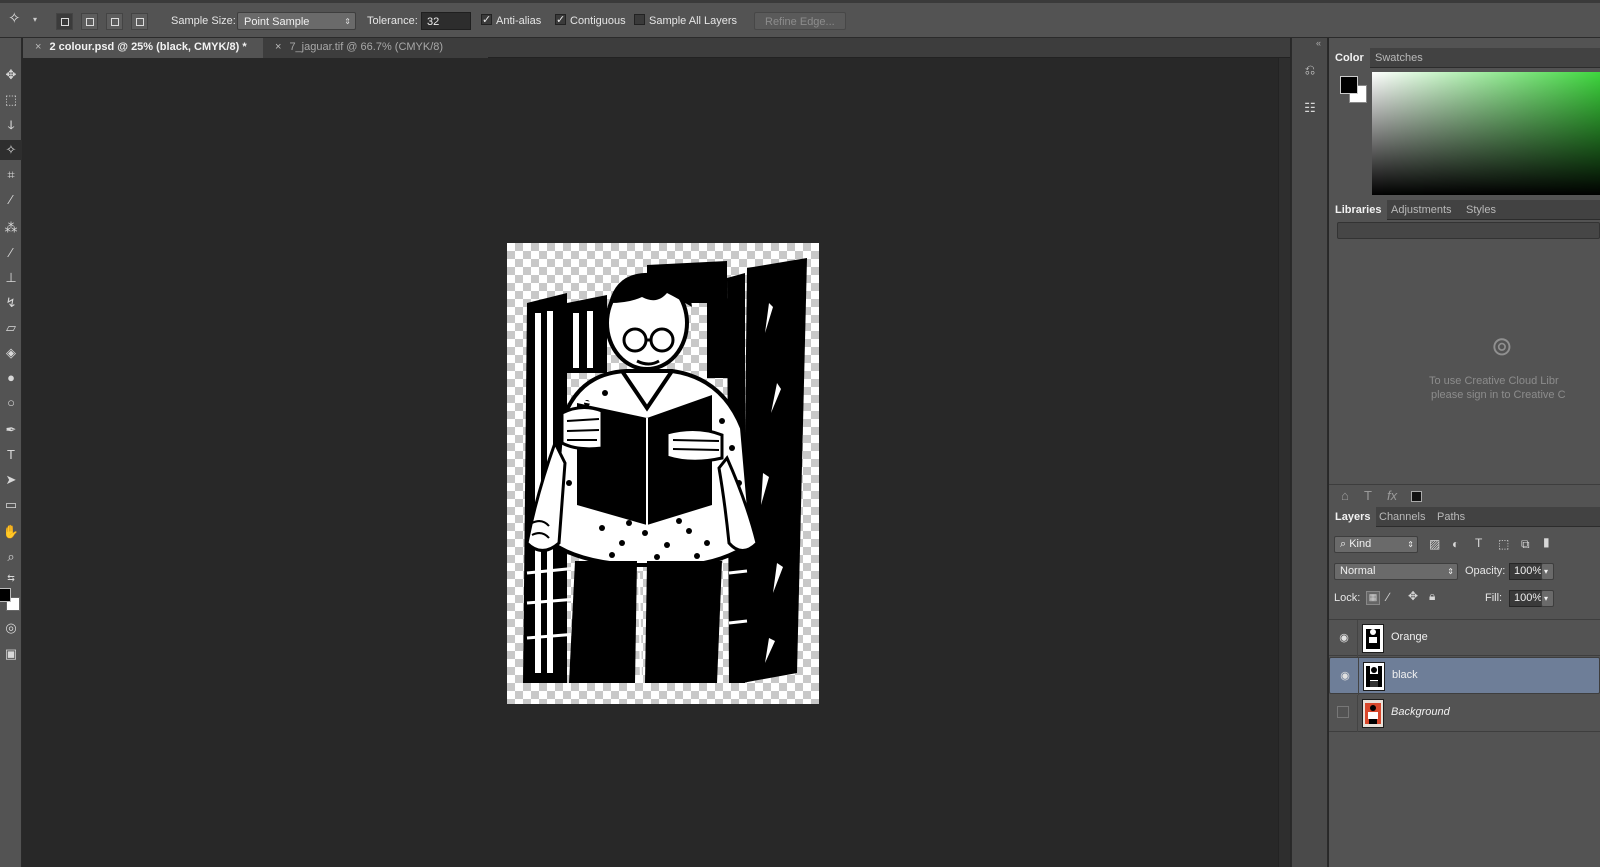 The width and height of the screenshot is (1600, 867). What do you see at coordinates (1310, 109) in the screenshot?
I see `properties-panel-icon: ☷` at bounding box center [1310, 109].